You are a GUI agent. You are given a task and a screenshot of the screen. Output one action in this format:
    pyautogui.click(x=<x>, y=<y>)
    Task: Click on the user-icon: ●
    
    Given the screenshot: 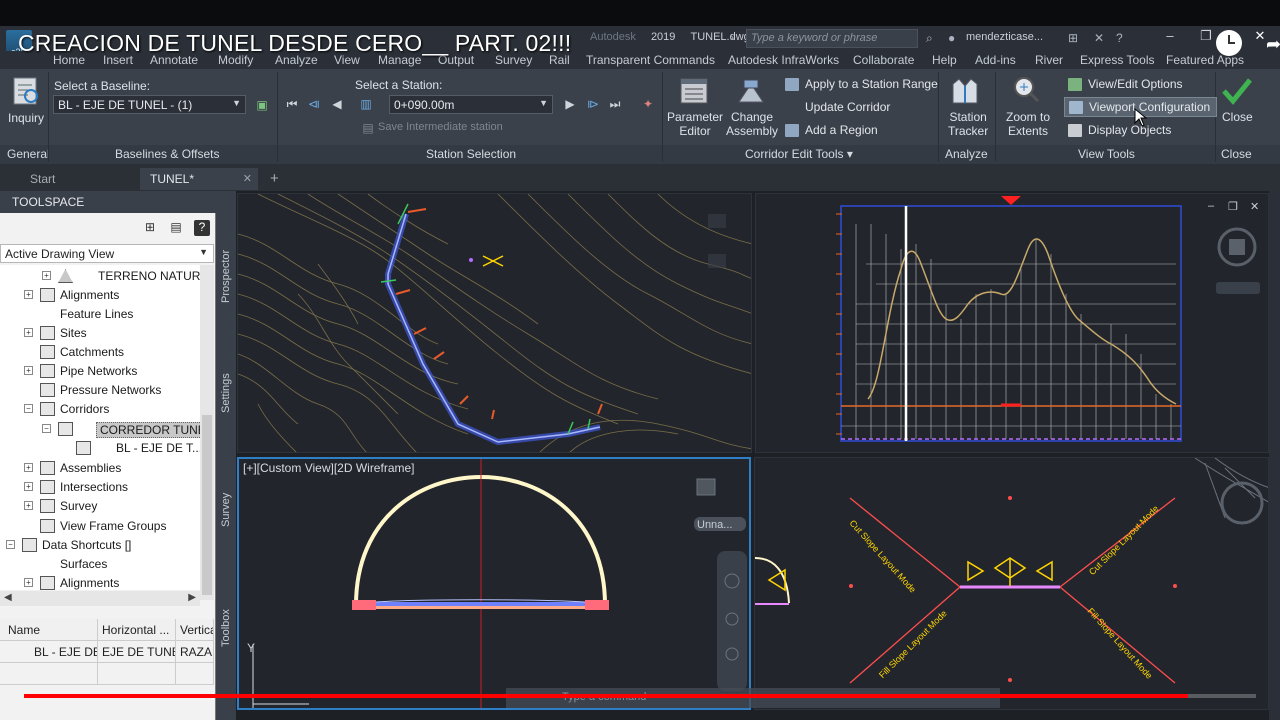 What is the action you would take?
    pyautogui.click(x=951, y=38)
    